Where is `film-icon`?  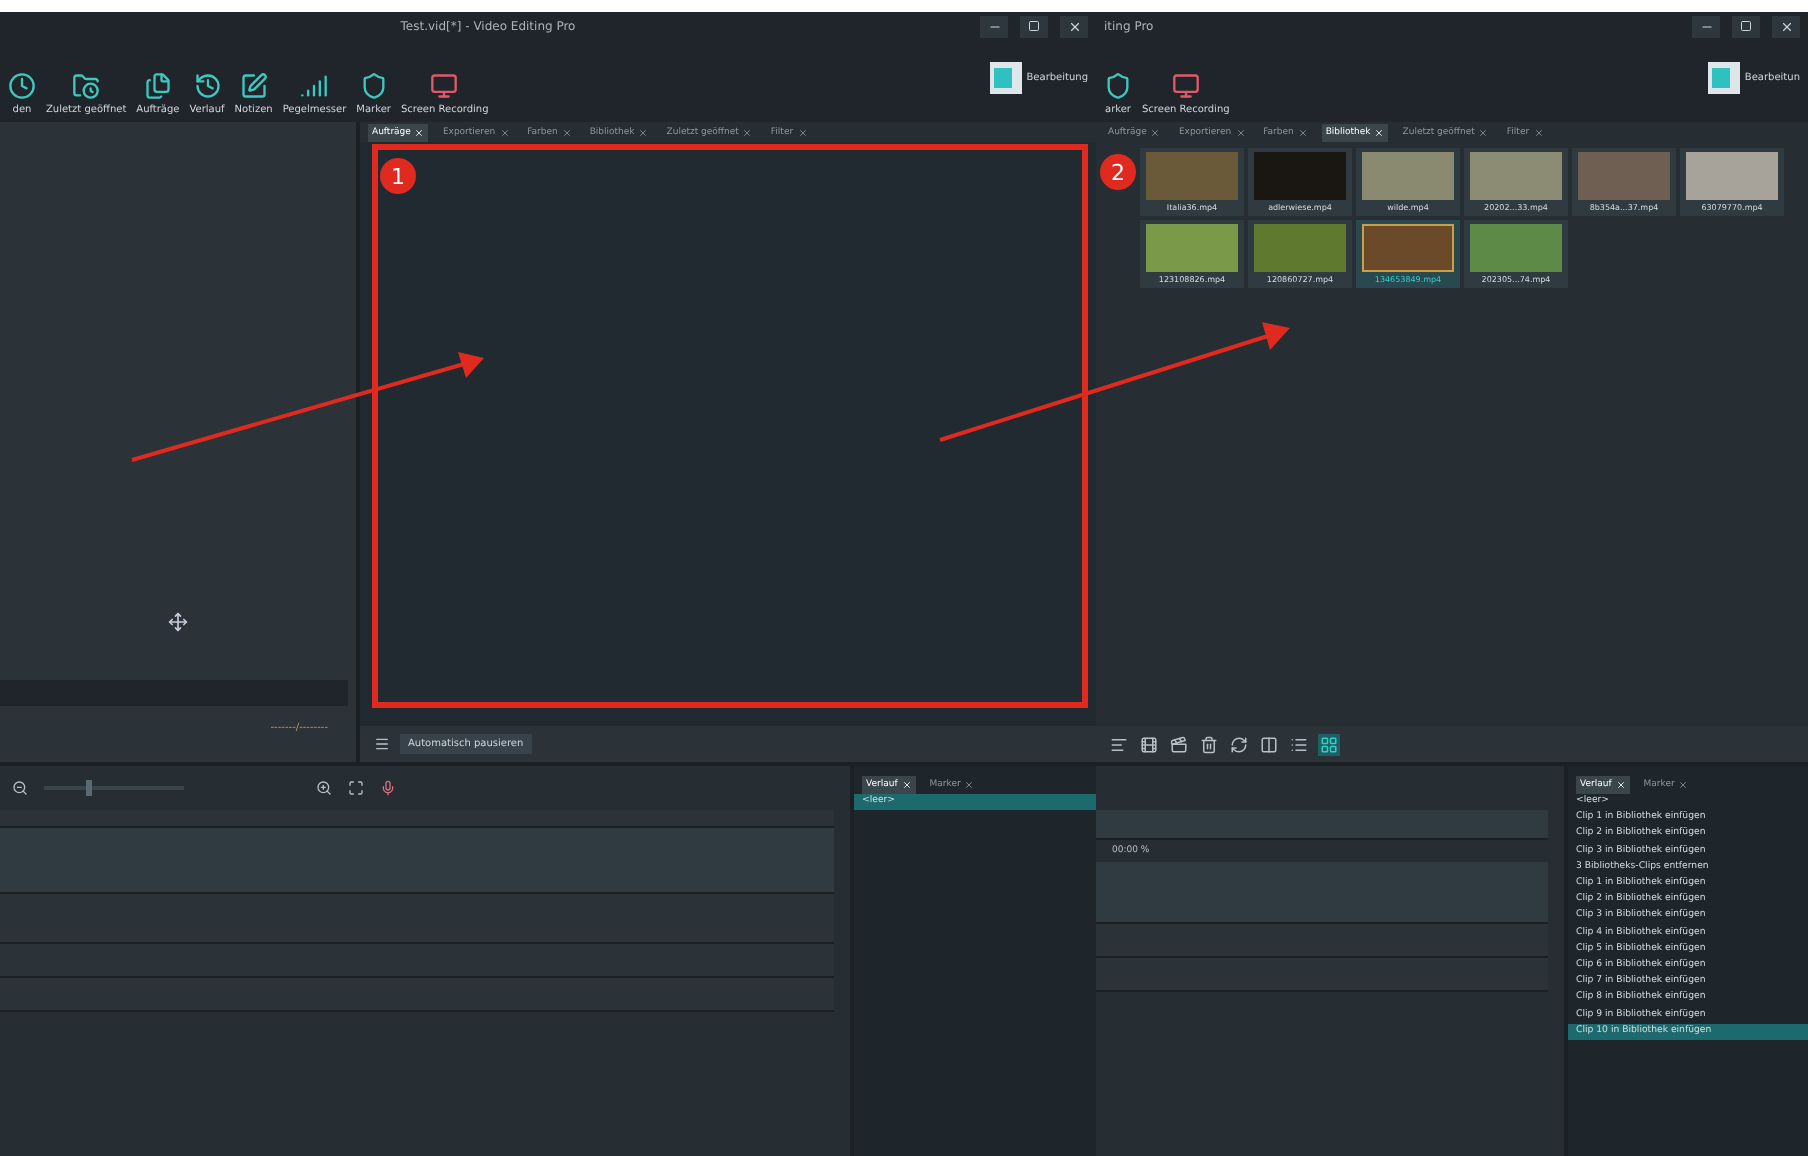
film-icon is located at coordinates (1149, 744).